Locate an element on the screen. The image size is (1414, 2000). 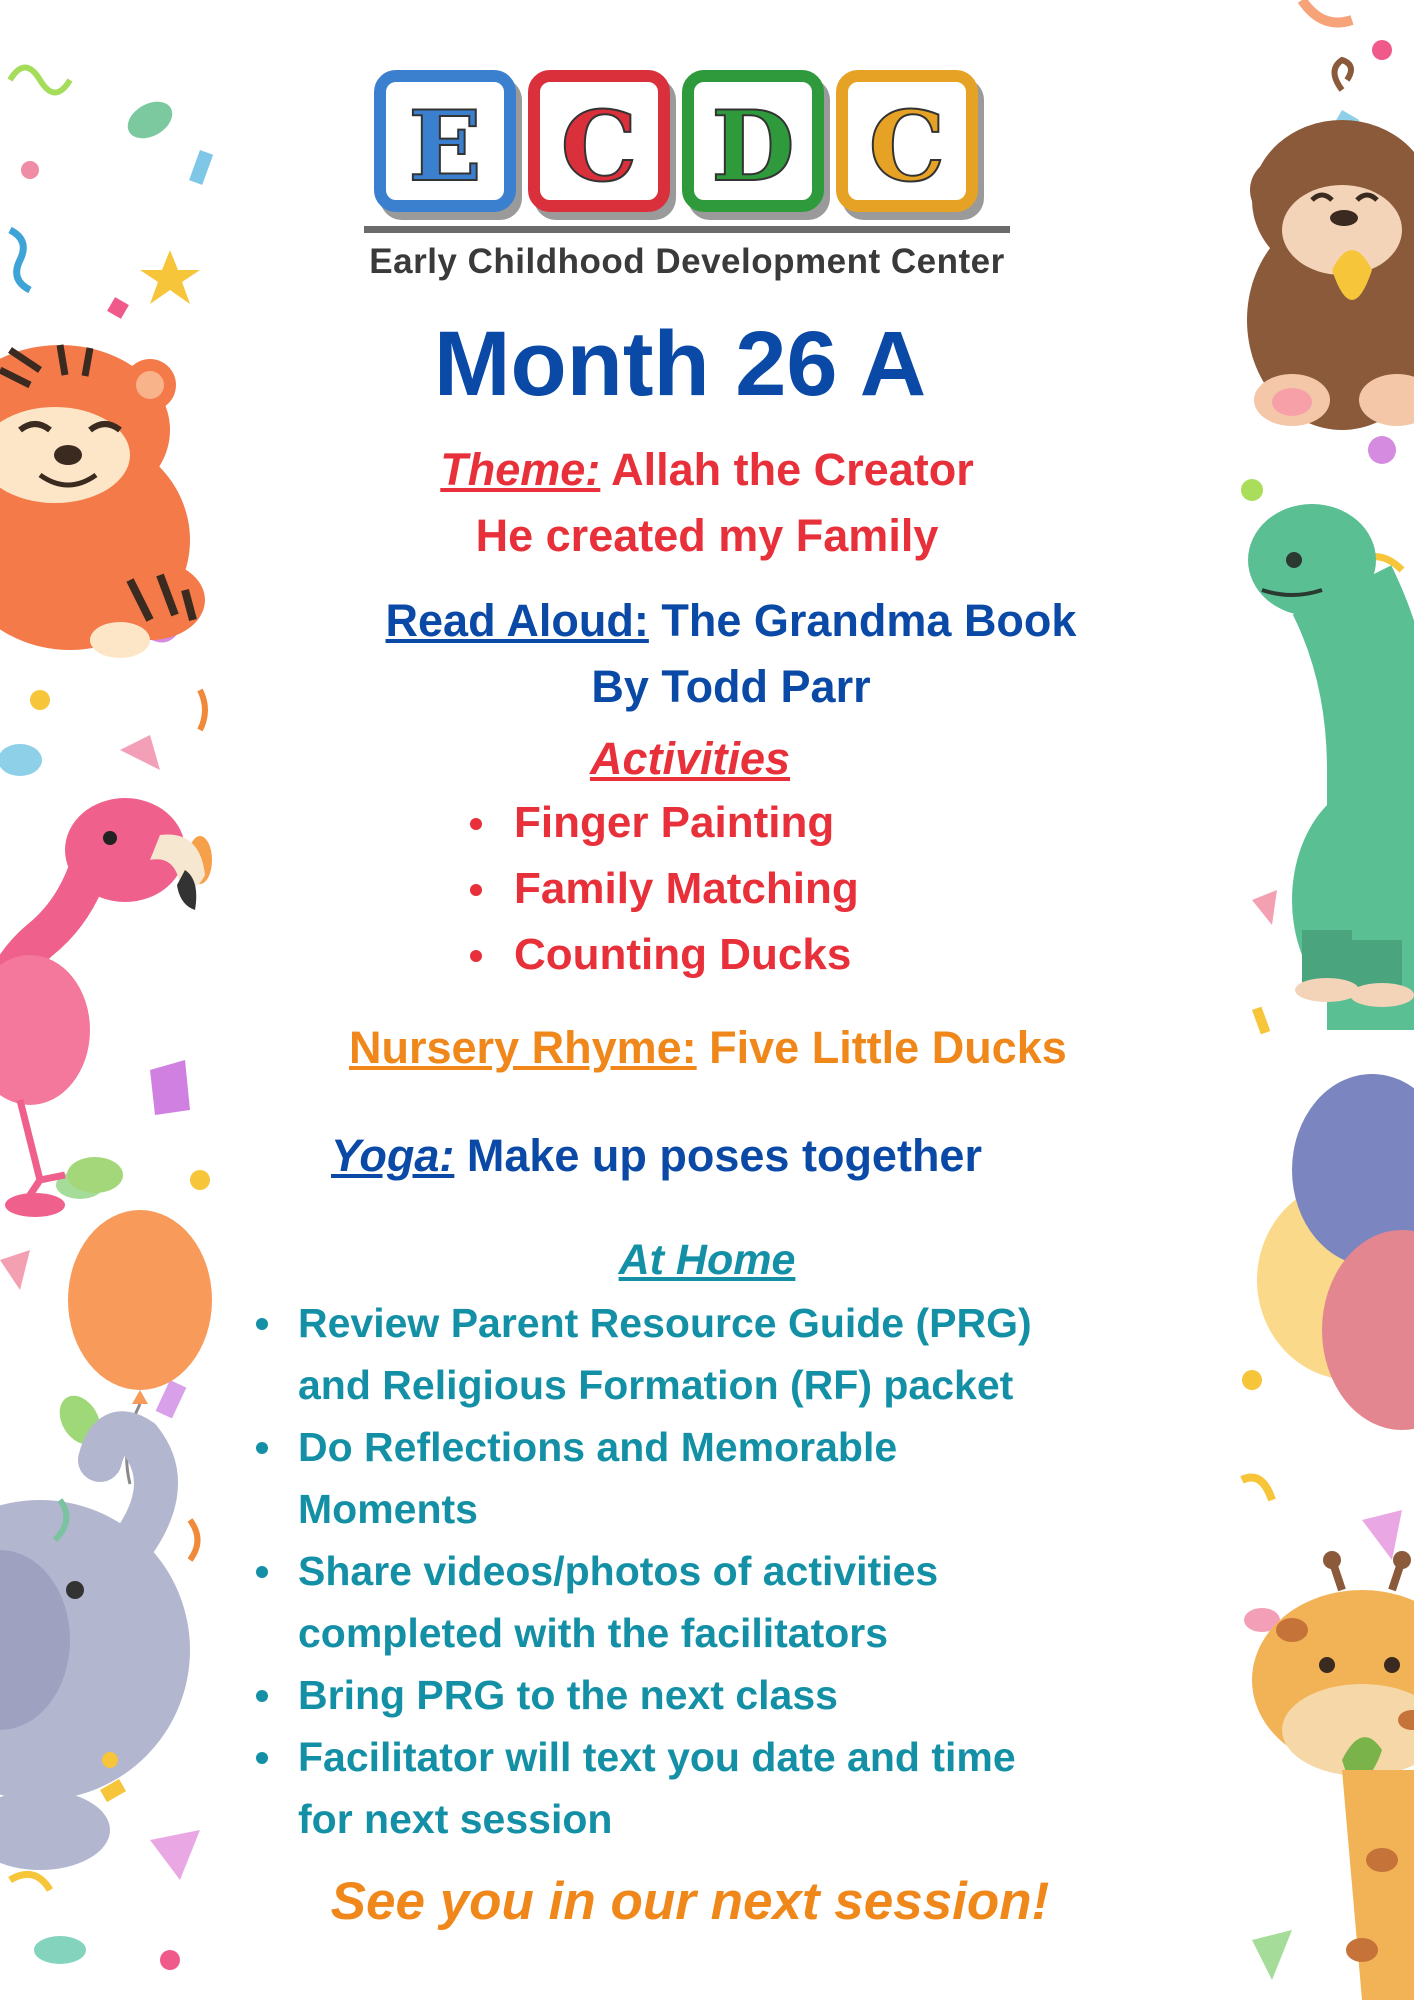
logo-letter: E is located at coordinates (444, 146).